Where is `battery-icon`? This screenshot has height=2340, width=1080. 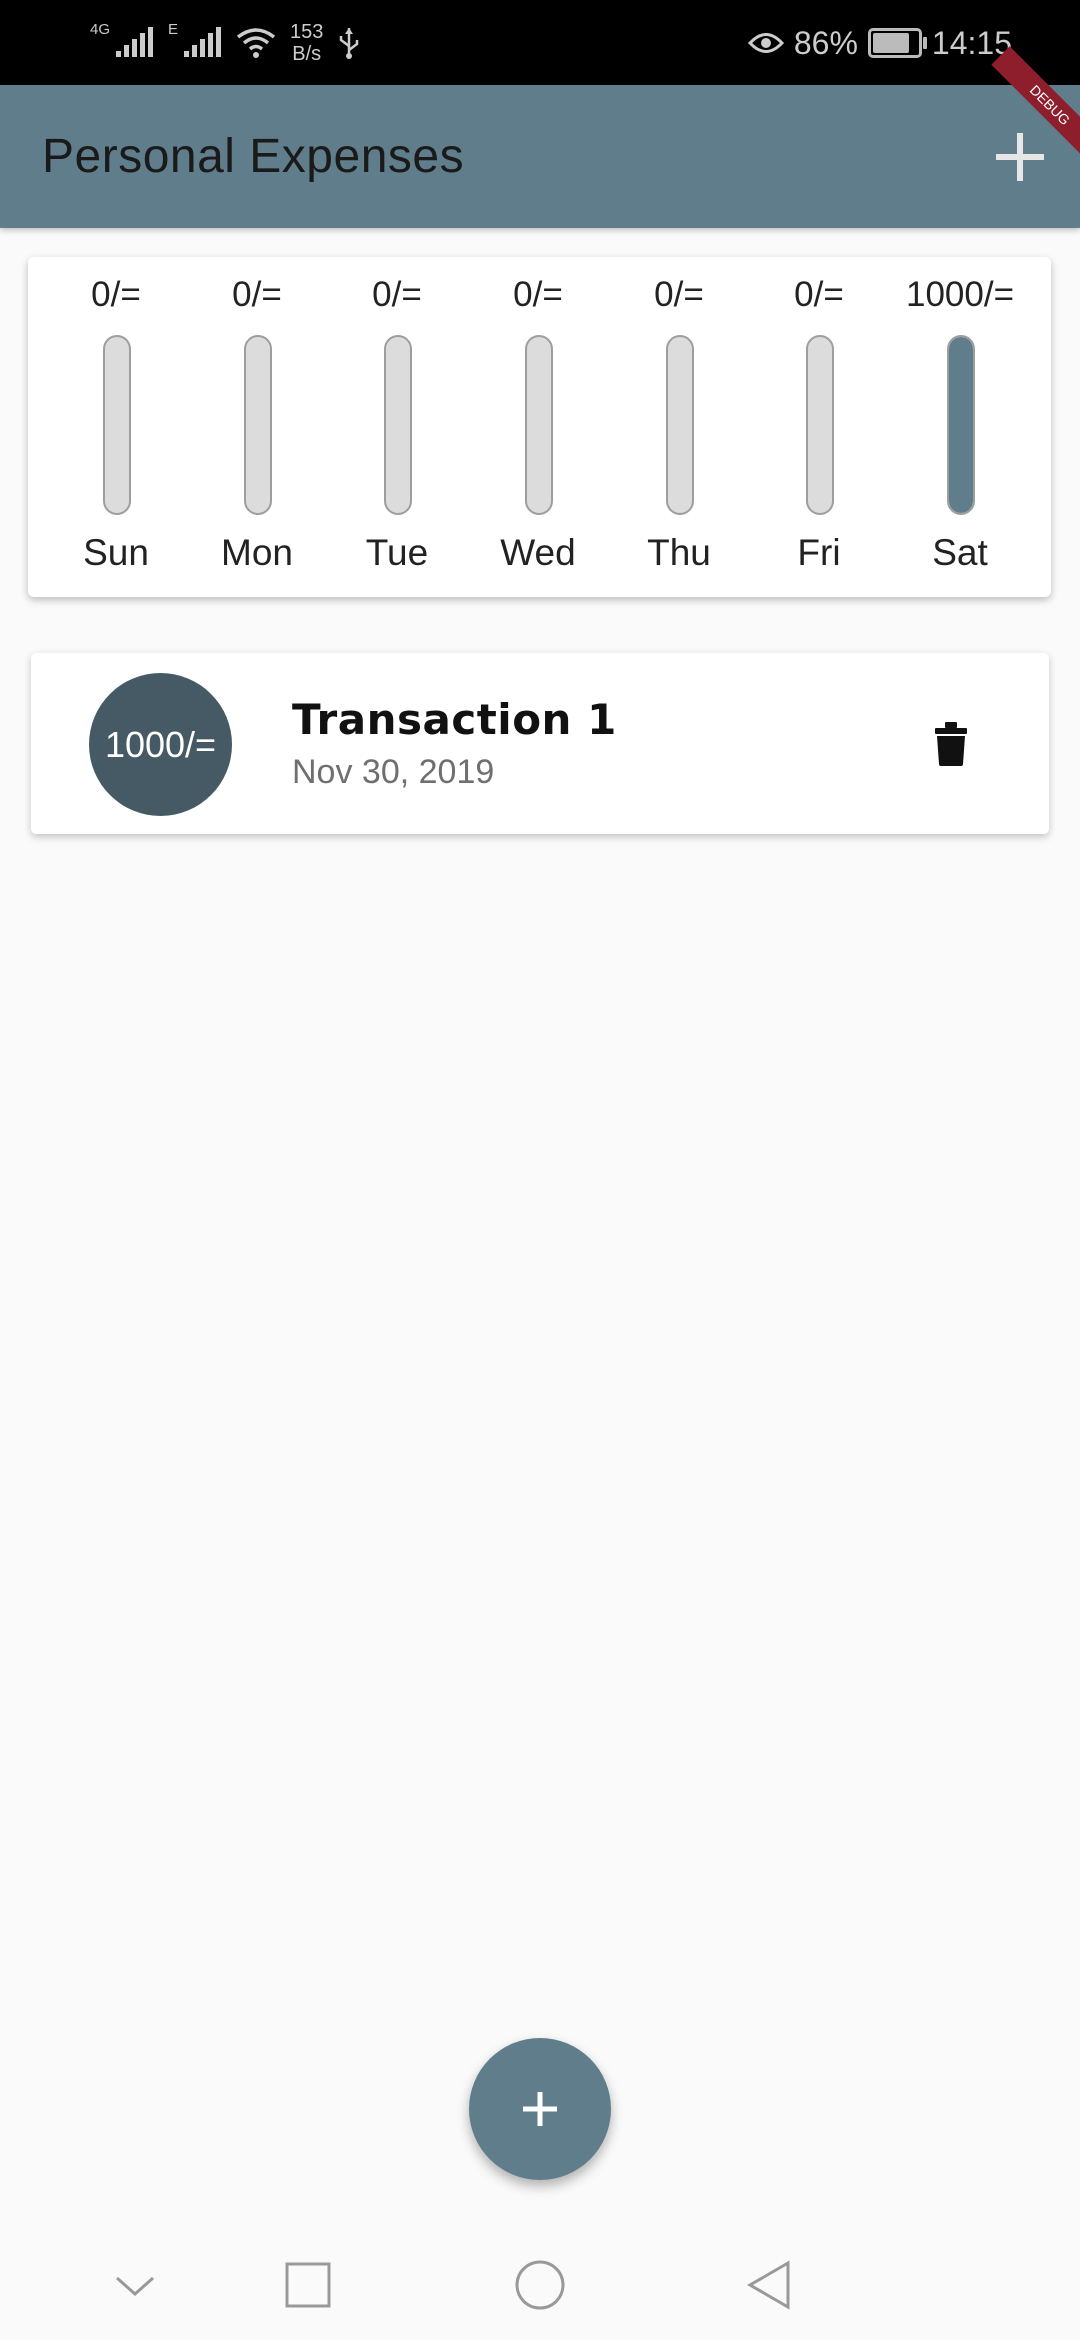 battery-icon is located at coordinates (897, 43).